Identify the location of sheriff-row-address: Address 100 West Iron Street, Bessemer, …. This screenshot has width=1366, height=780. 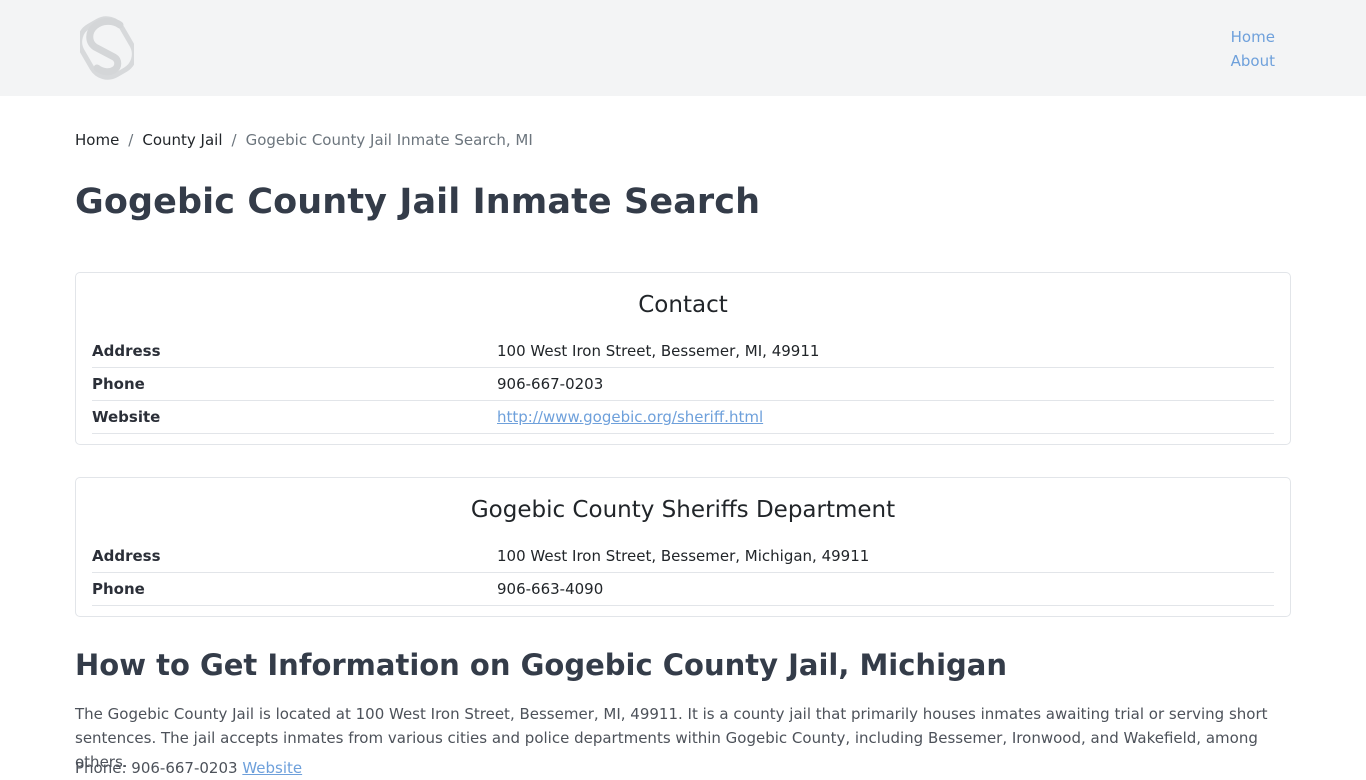
(683, 556).